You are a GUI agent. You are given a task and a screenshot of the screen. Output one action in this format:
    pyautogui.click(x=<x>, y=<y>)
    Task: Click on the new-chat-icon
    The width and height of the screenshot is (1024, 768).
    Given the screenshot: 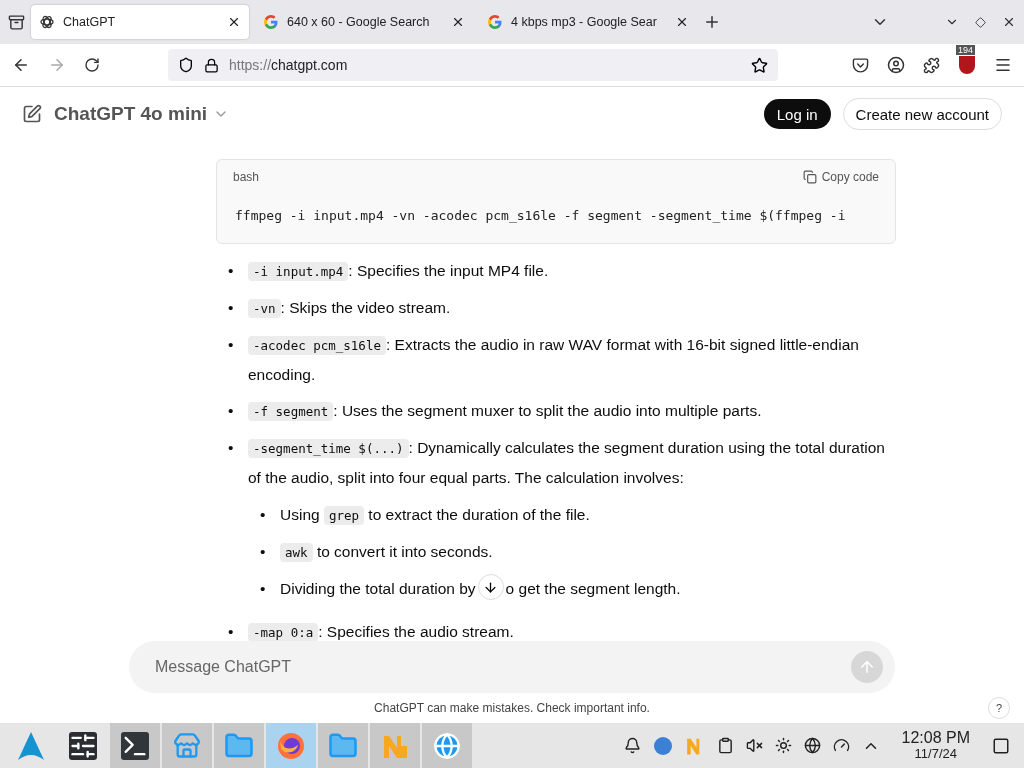 What is the action you would take?
    pyautogui.click(x=32, y=114)
    